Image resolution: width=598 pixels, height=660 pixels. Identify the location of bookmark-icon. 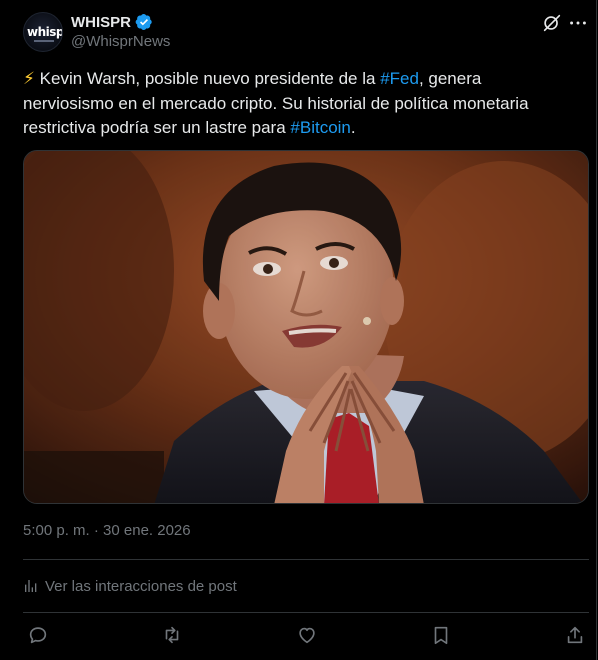
(441, 635).